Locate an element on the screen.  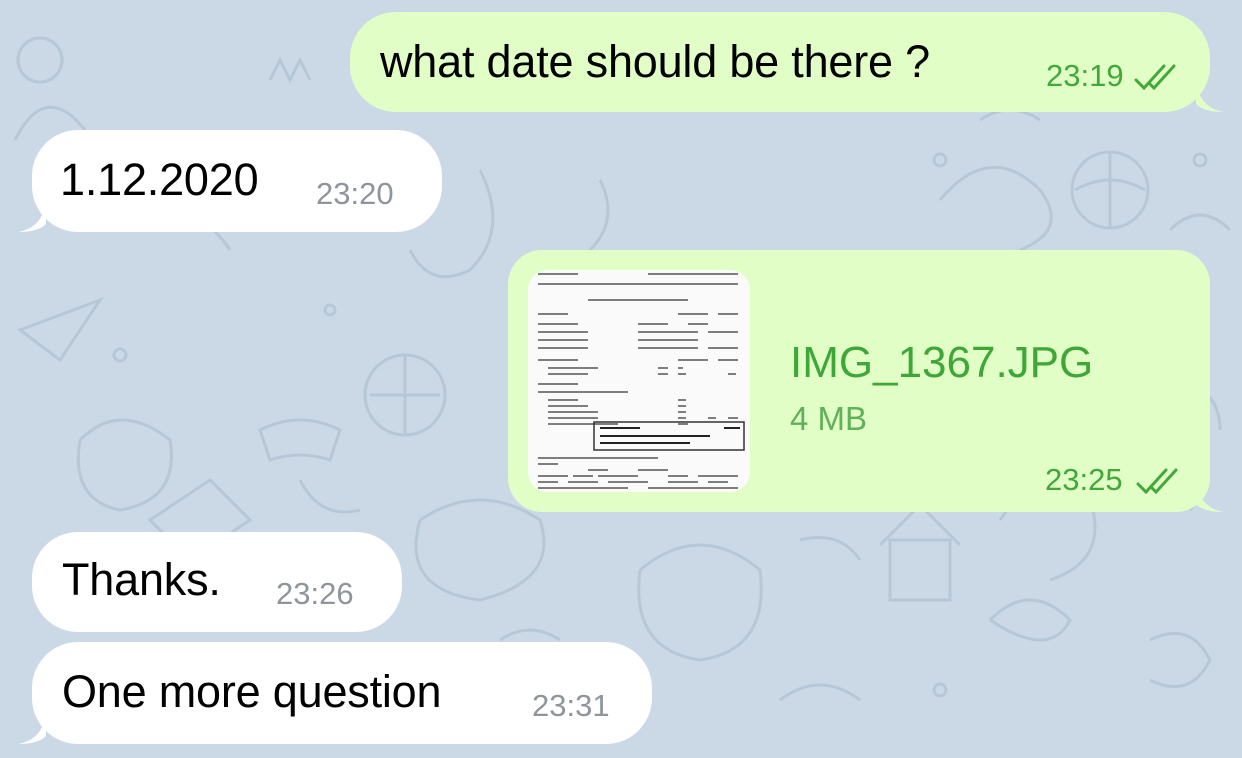
message-time: 23:26 is located at coordinates (315, 593).